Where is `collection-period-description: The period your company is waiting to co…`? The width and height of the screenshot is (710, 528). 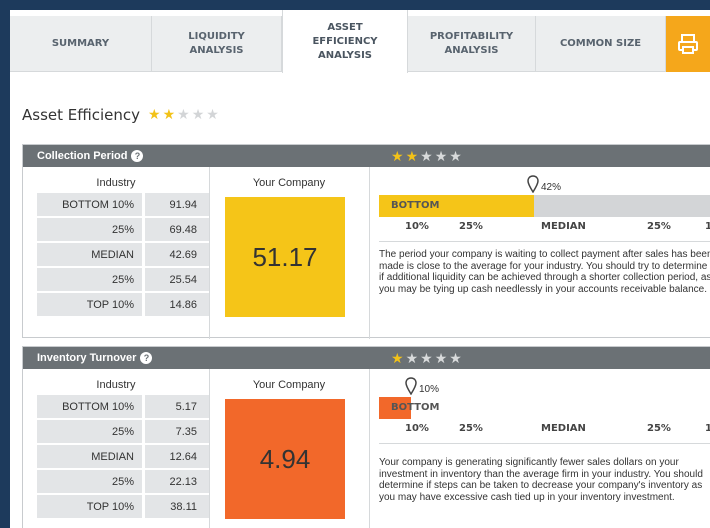
collection-period-description: The period your company is waiting to co… is located at coordinates (544, 272).